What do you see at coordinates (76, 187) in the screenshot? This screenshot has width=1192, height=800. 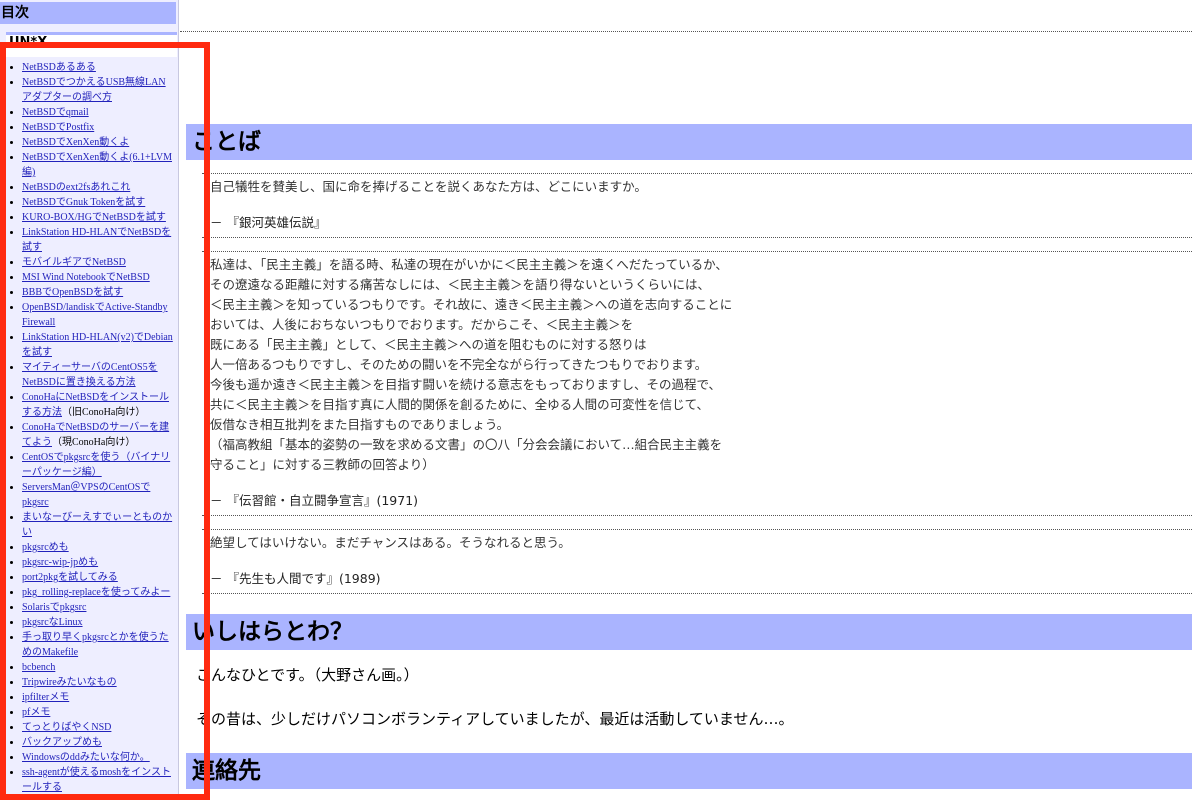 I see `toc-link: NetBSDのext2fsあれこれ` at bounding box center [76, 187].